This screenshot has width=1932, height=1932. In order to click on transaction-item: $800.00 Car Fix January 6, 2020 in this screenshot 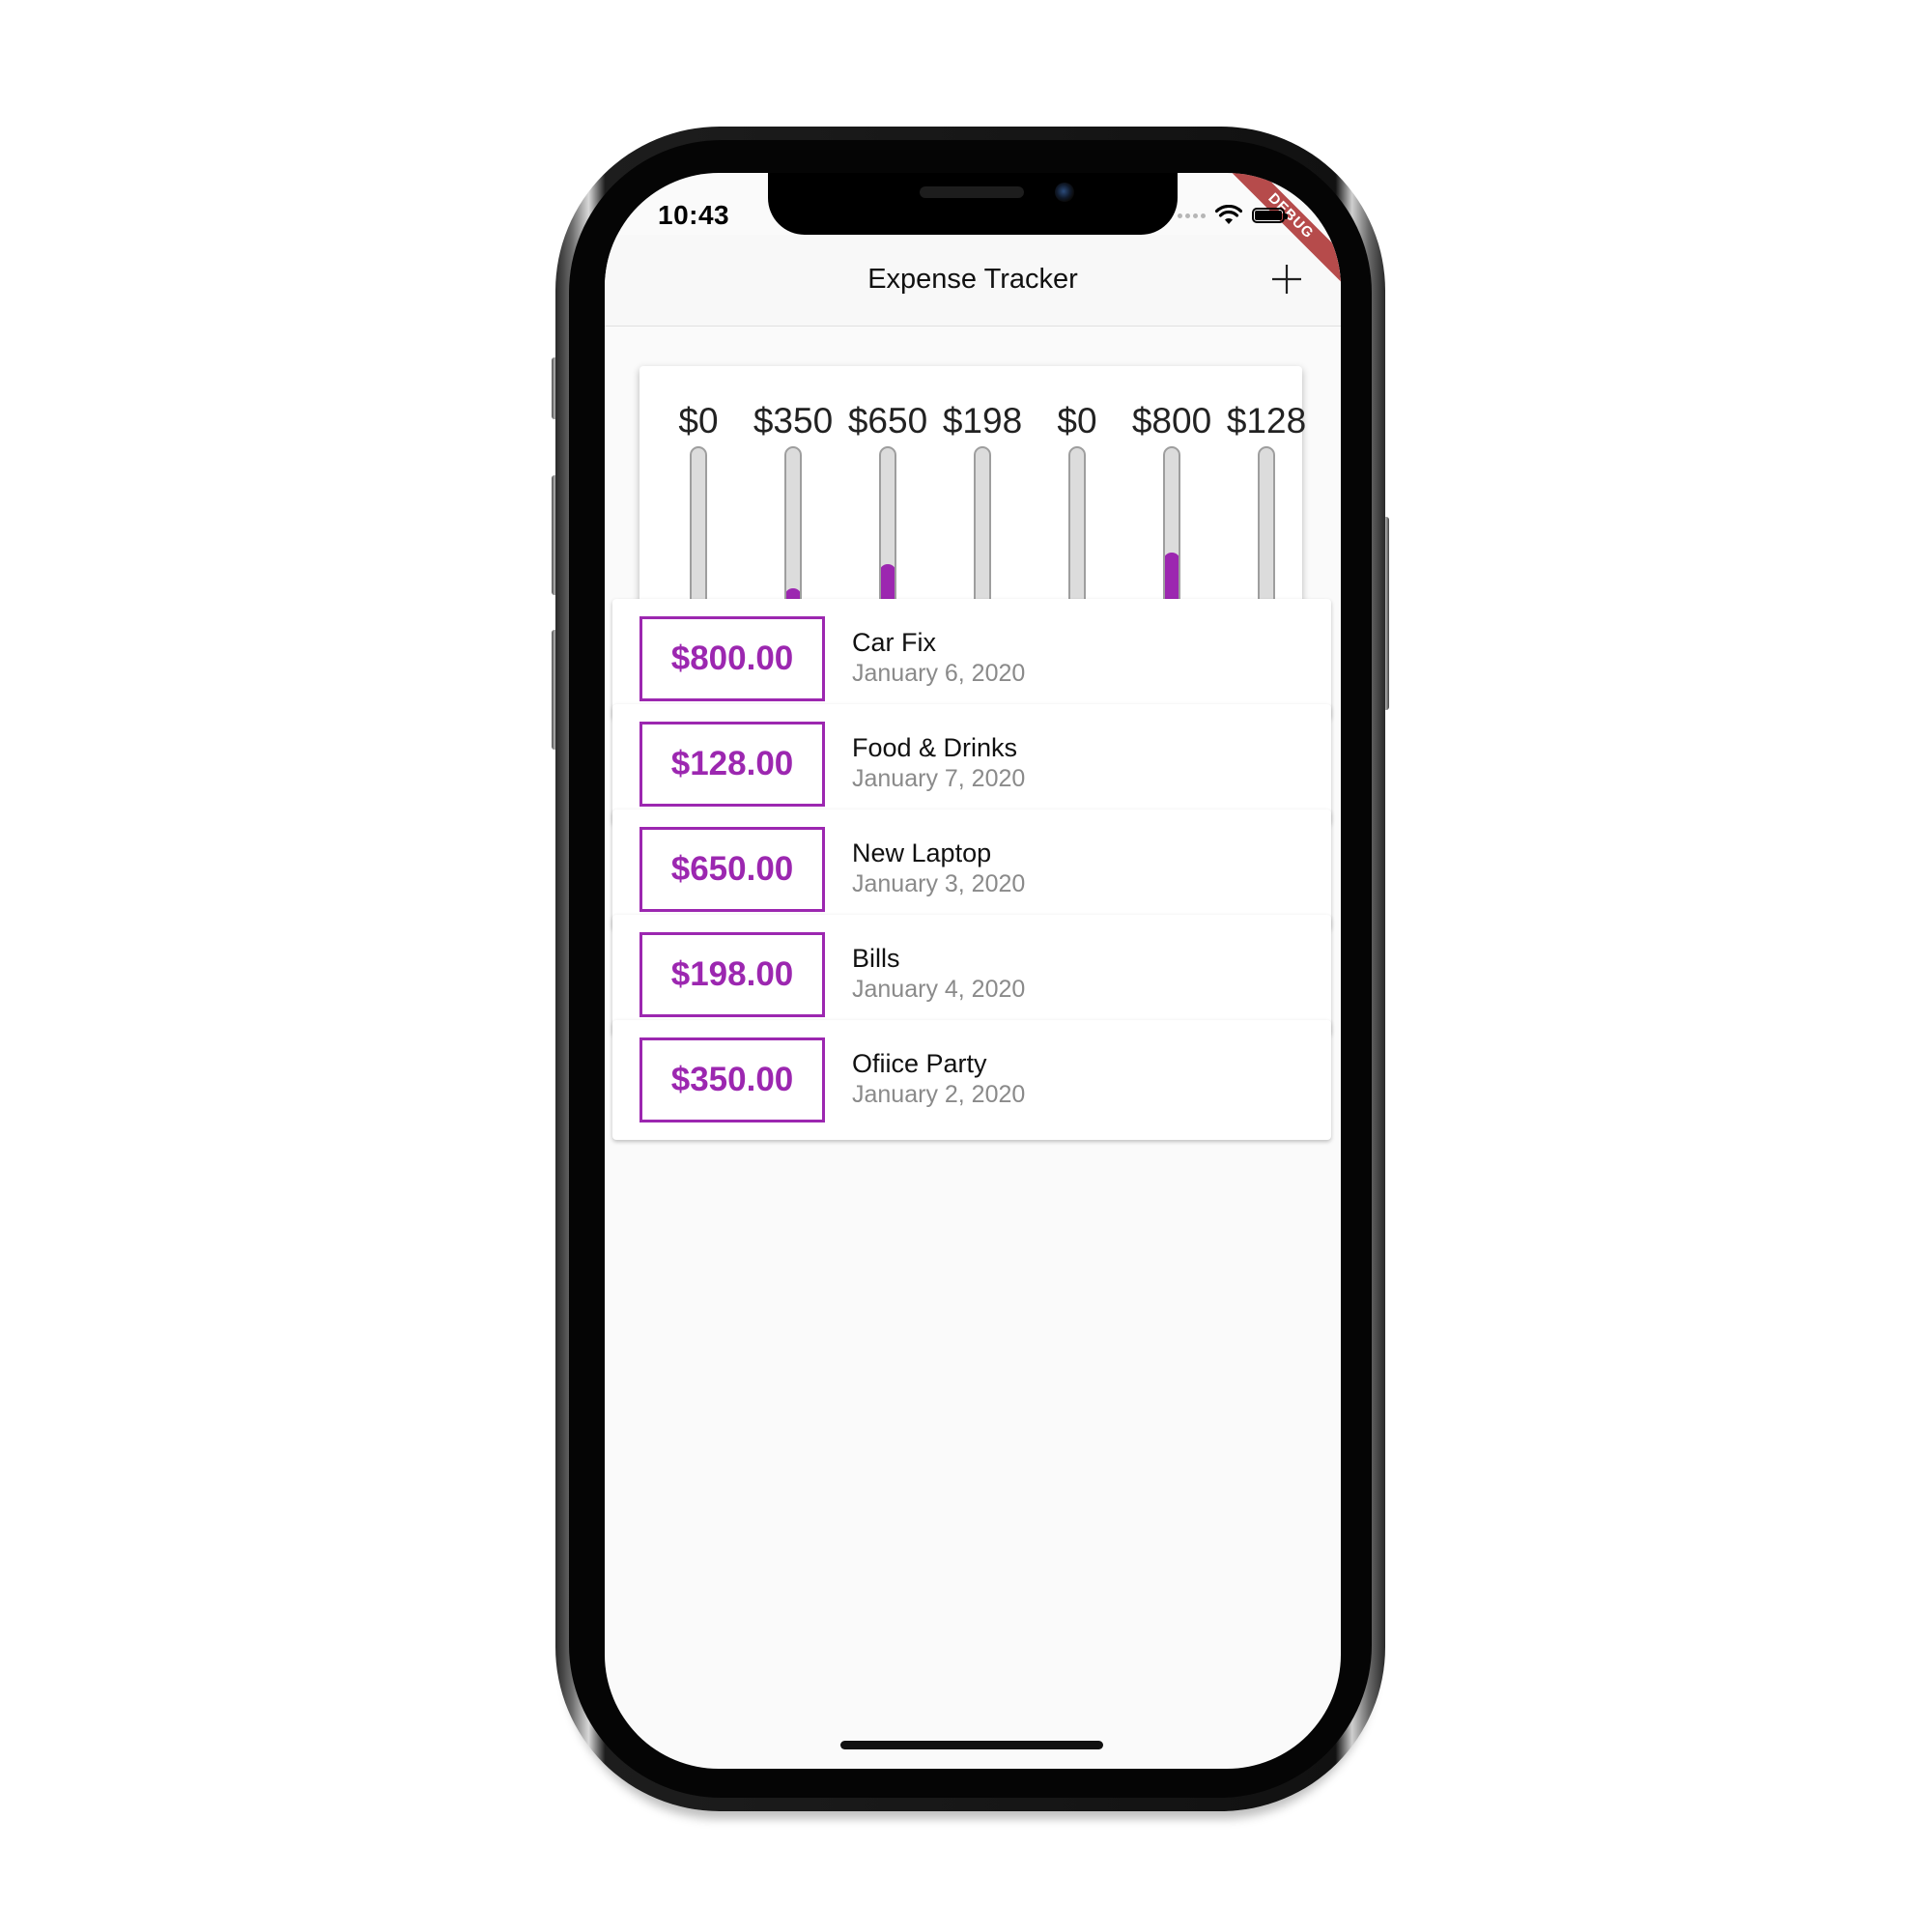, I will do `click(971, 659)`.